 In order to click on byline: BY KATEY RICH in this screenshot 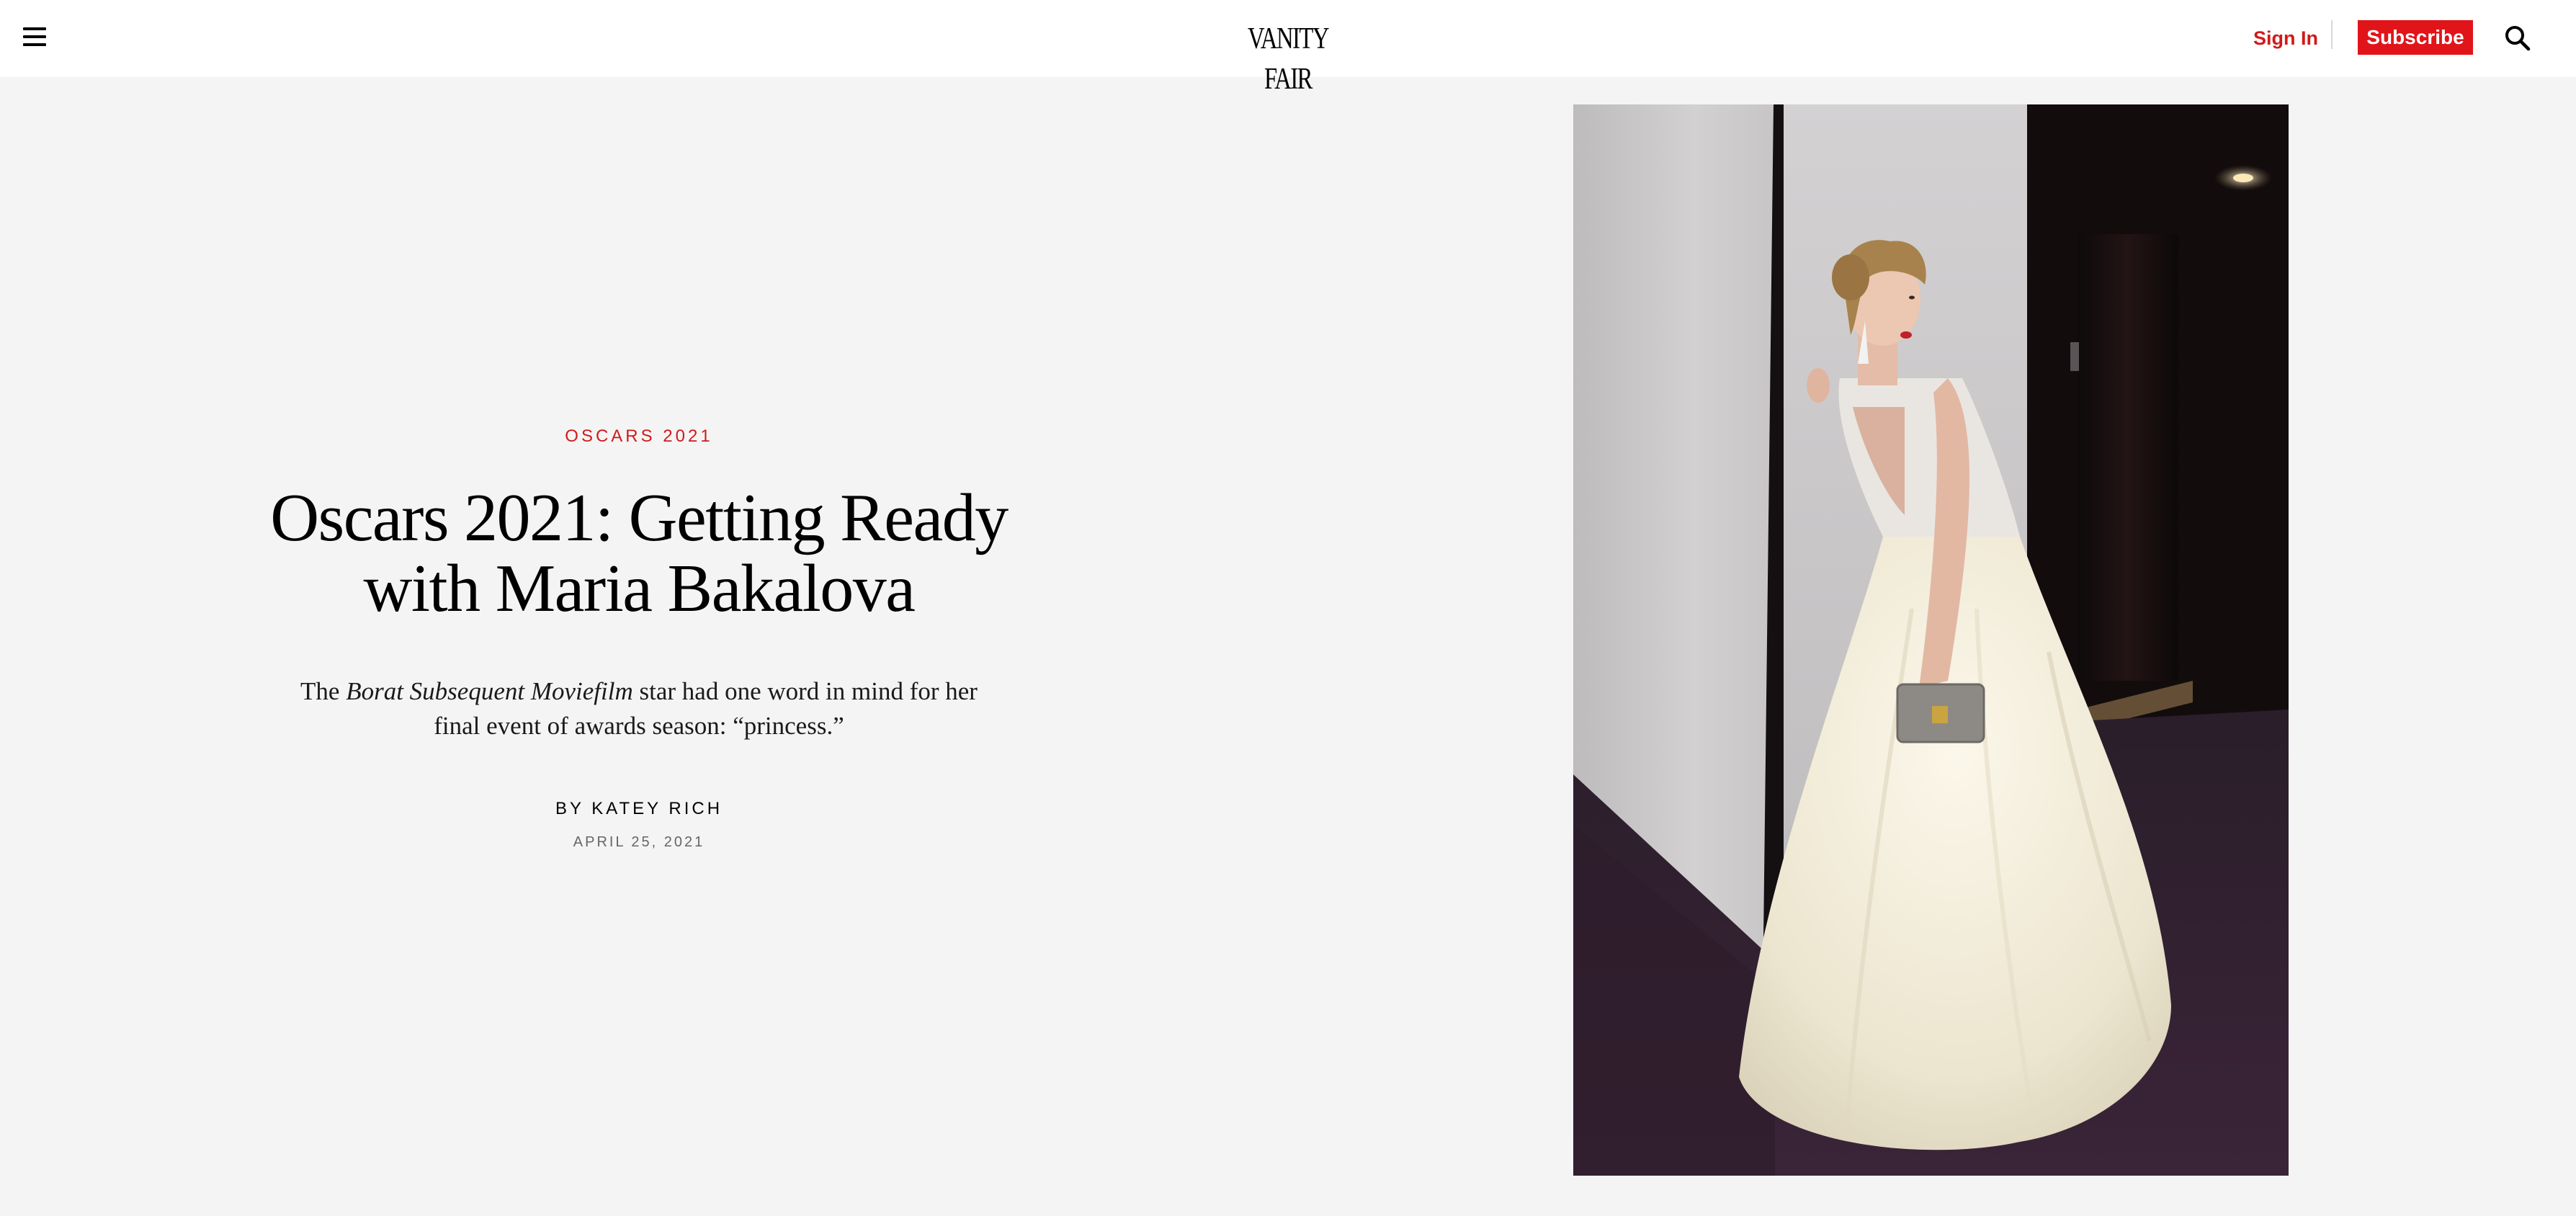, I will do `click(639, 809)`.